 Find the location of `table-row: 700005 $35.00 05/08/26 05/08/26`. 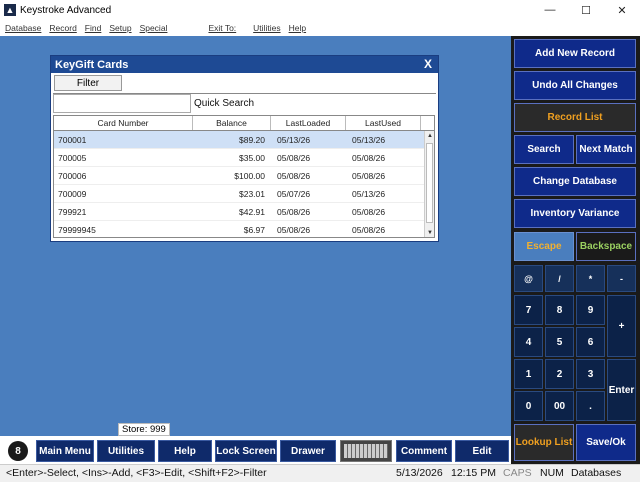

table-row: 700005 $35.00 05/08/26 05/08/26 is located at coordinates (244, 158).